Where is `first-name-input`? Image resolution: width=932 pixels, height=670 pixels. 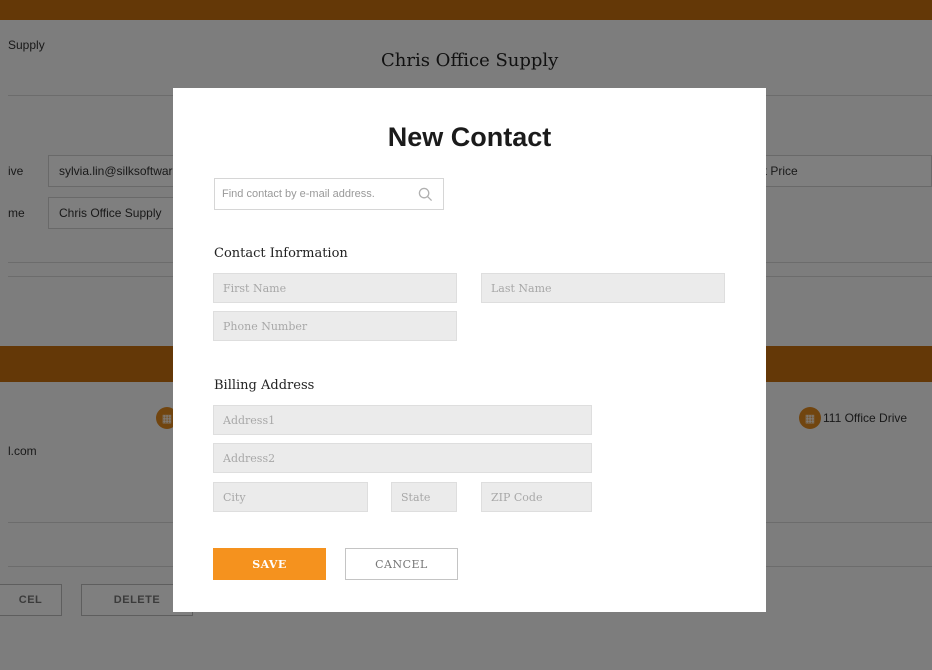 first-name-input is located at coordinates (335, 288).